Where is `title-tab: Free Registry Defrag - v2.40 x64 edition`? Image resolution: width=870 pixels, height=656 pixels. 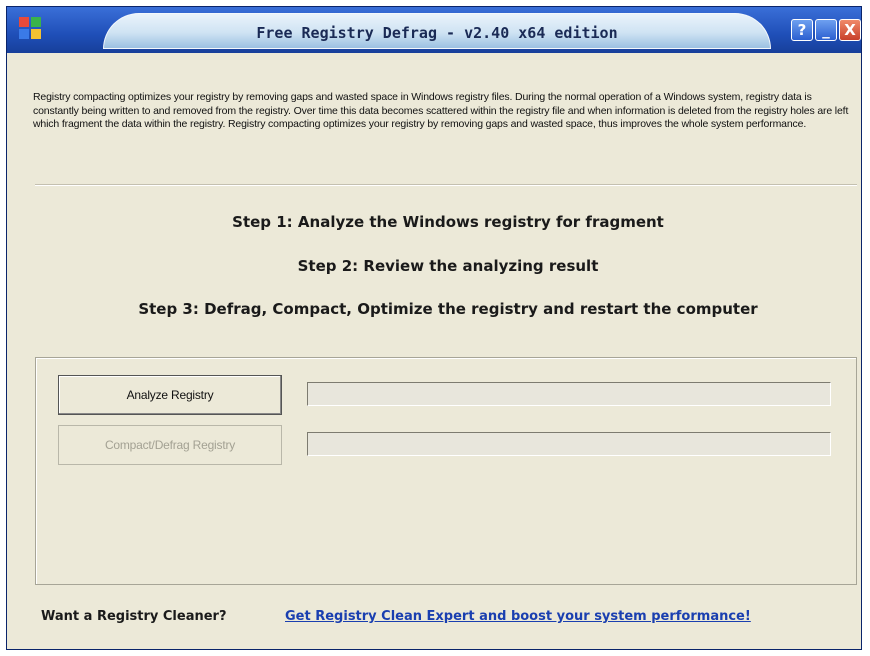 title-tab: Free Registry Defrag - v2.40 x64 edition is located at coordinates (437, 31).